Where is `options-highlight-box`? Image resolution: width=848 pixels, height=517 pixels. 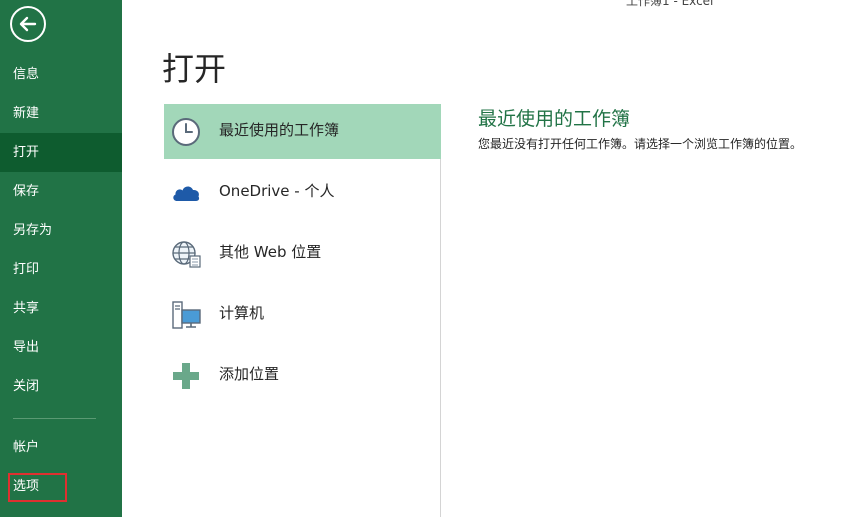 options-highlight-box is located at coordinates (37, 487).